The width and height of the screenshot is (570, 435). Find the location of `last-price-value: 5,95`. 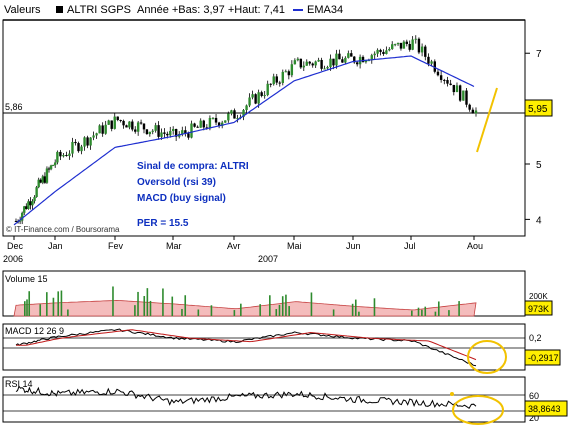

last-price-value: 5,95 is located at coordinates (538, 109).